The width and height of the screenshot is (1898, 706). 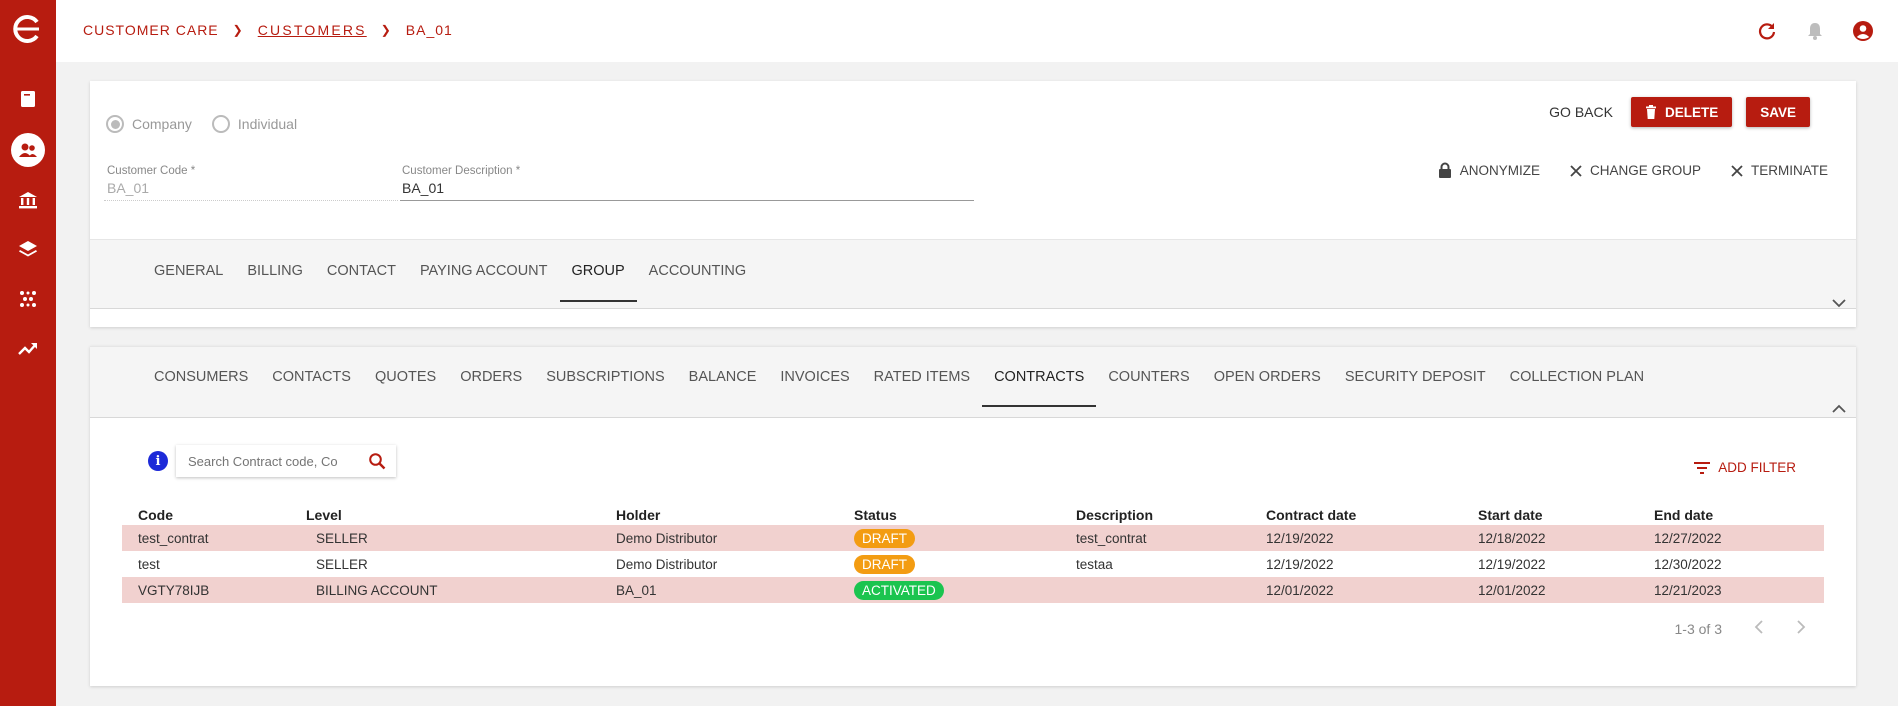 I want to click on users-icon, so click(x=28, y=150).